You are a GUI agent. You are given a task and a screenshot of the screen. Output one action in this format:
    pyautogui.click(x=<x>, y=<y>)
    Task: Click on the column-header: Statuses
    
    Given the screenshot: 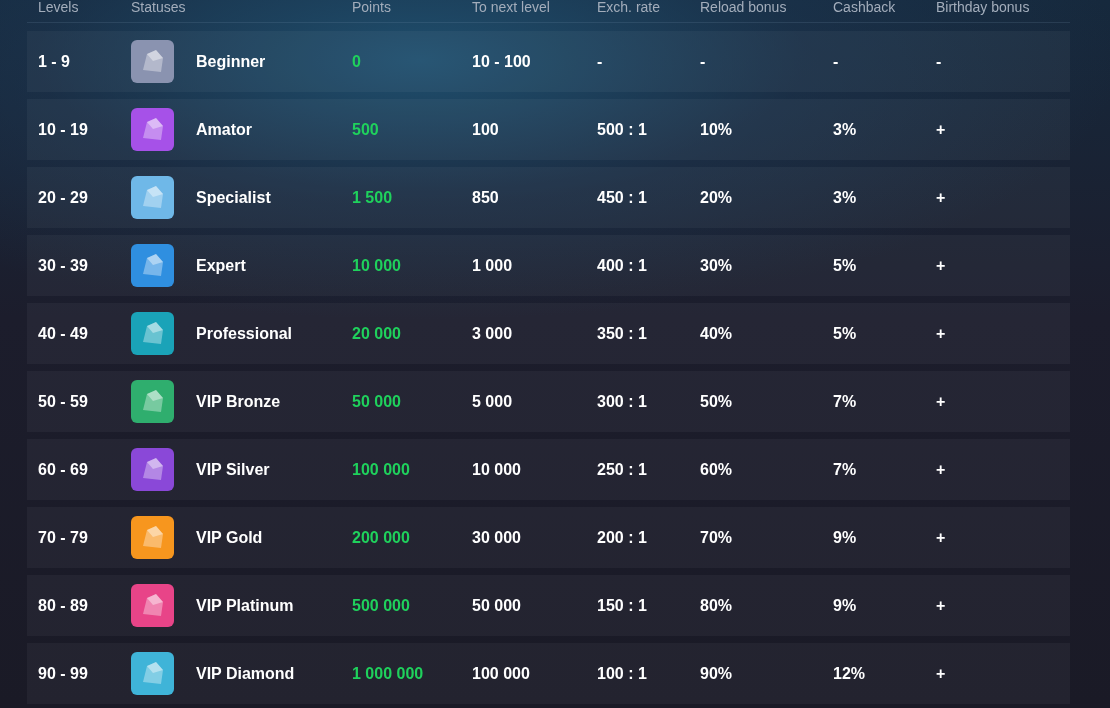 What is the action you would take?
    pyautogui.click(x=158, y=7)
    